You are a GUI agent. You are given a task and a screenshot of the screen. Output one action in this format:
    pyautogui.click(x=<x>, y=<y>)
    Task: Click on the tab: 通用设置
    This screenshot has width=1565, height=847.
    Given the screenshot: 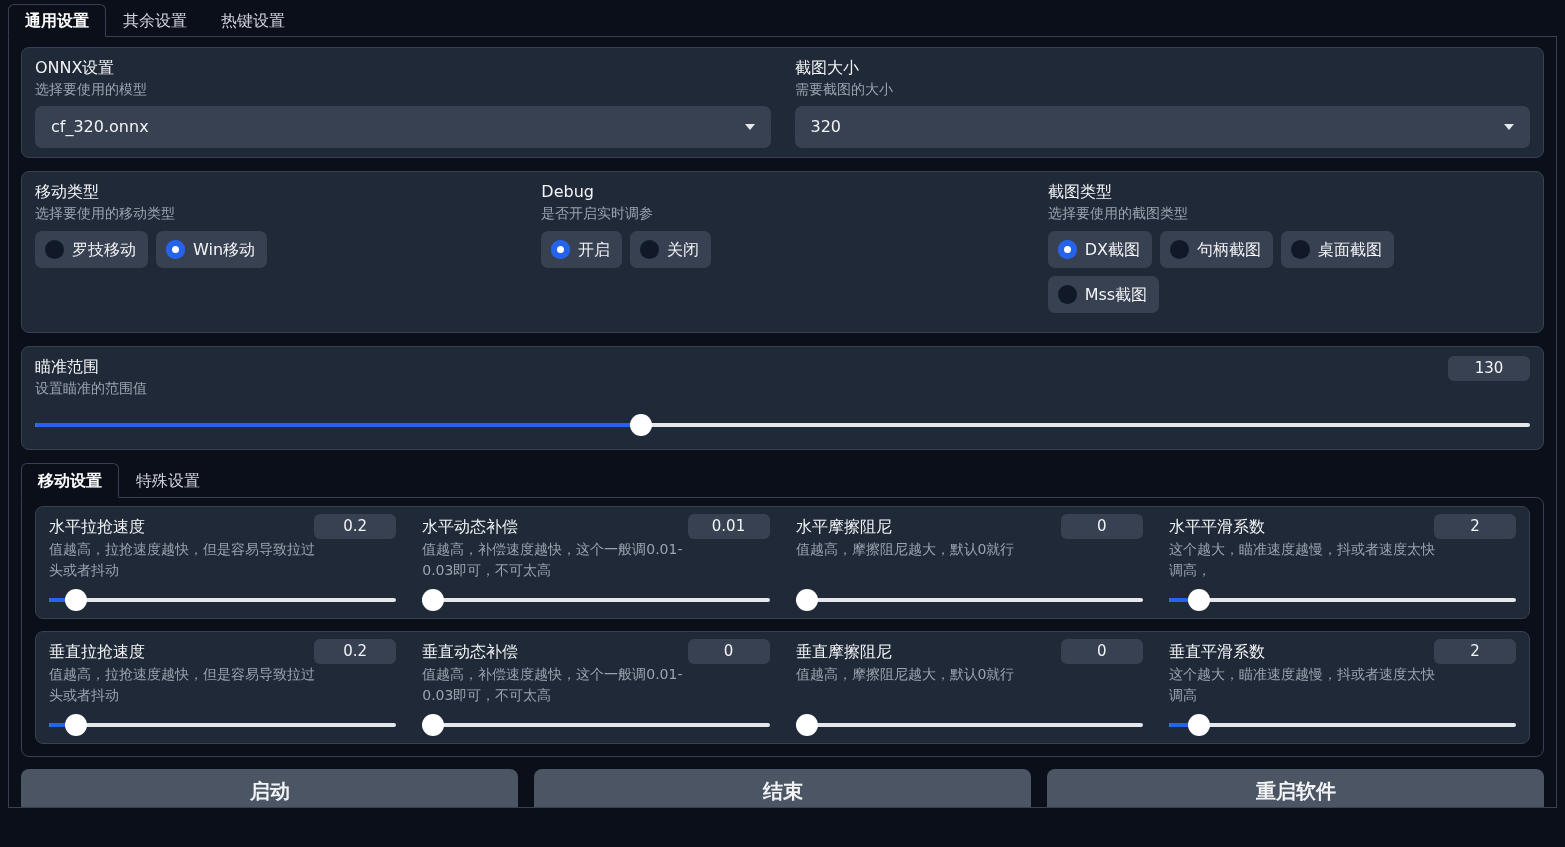 What is the action you would take?
    pyautogui.click(x=57, y=20)
    